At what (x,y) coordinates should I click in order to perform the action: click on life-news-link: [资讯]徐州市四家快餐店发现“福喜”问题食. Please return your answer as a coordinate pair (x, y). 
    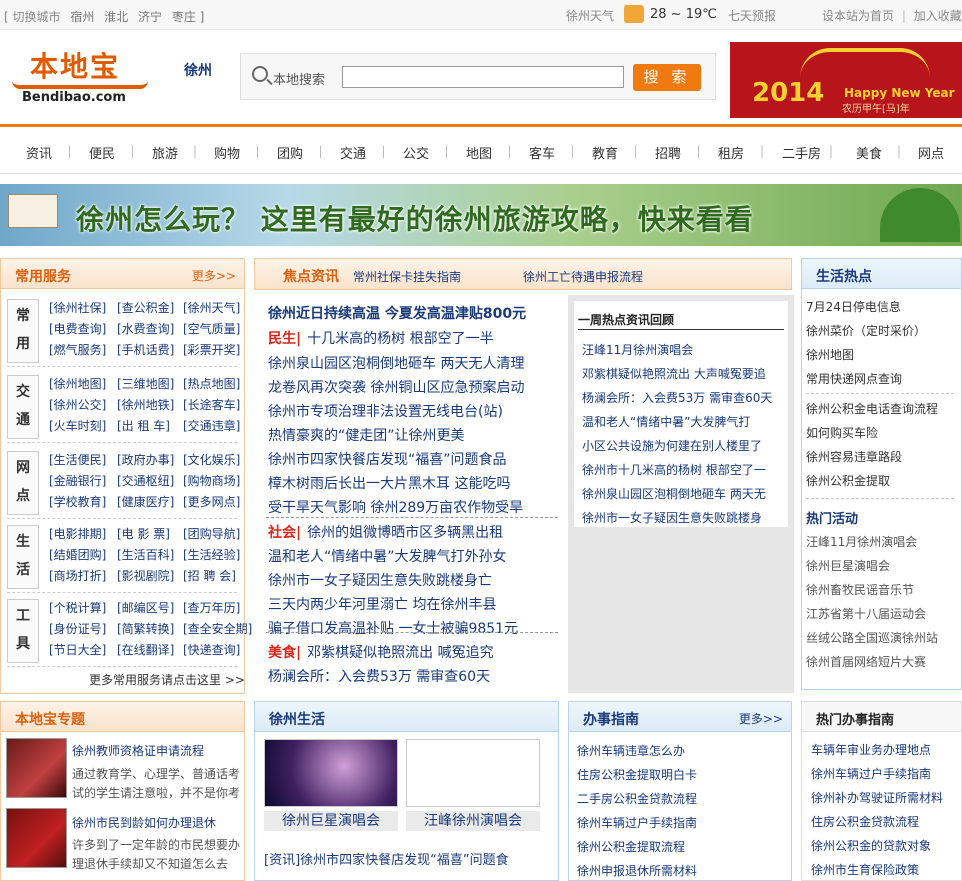
    Looking at the image, I should click on (386, 858).